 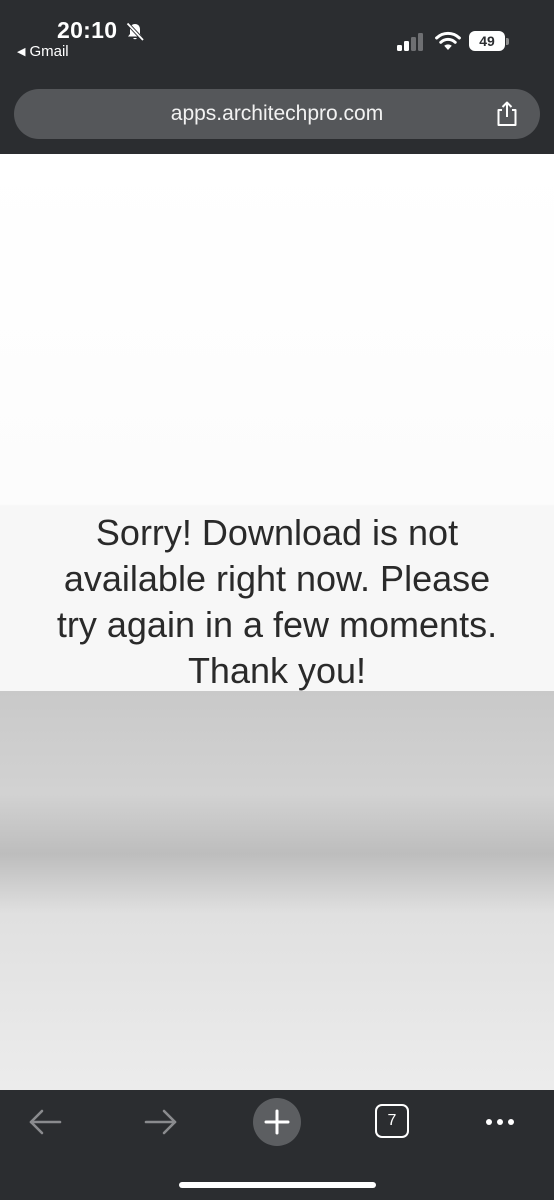 What do you see at coordinates (277, 77) in the screenshot?
I see `browser-top-chrome: 20:10 ◀ Gmail 49 apps.architechpro.com` at bounding box center [277, 77].